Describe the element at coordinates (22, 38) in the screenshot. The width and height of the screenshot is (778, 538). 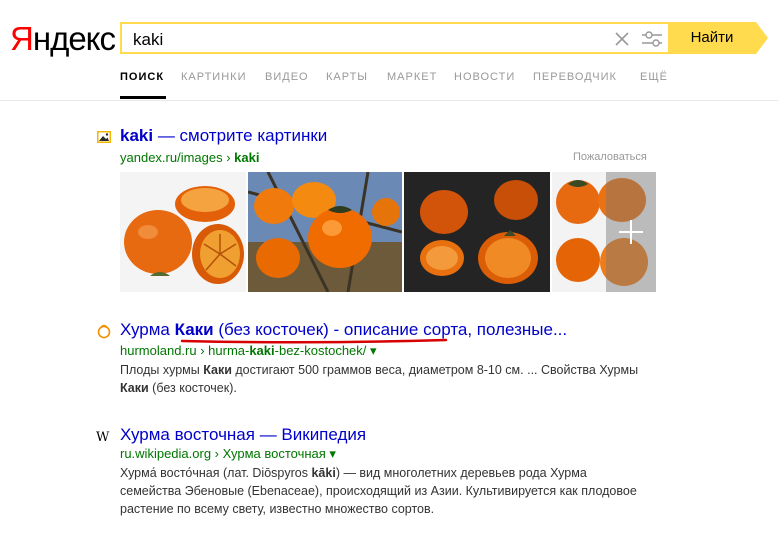
I see `logo-letter: Я` at that location.